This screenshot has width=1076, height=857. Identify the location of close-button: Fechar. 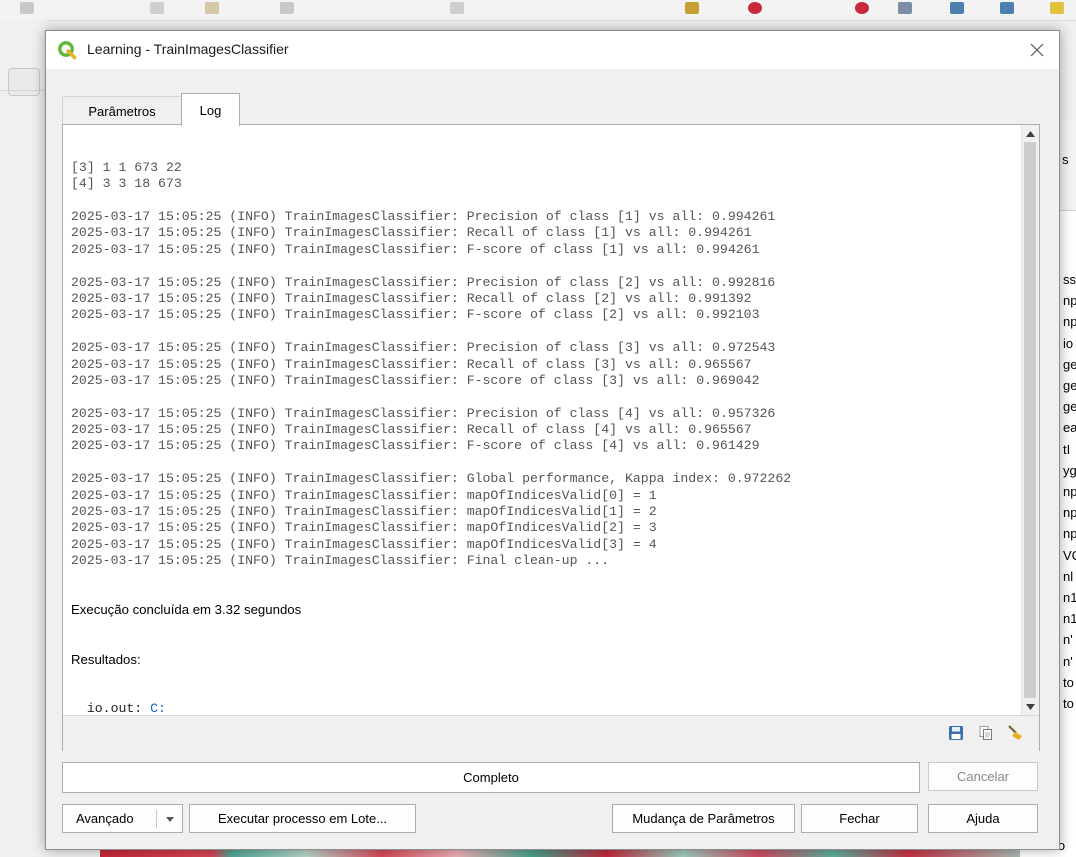
(859, 818).